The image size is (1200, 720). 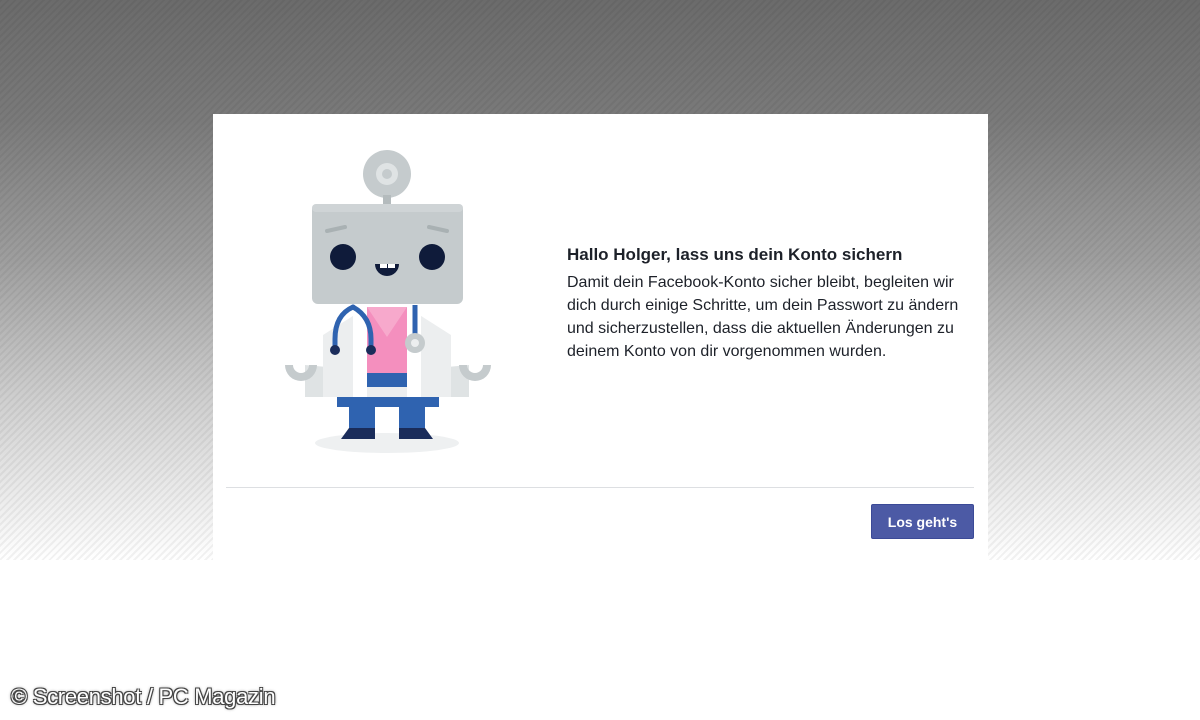 I want to click on screenshot-watermark: © Screenshot / PC Magazin, so click(x=143, y=696).